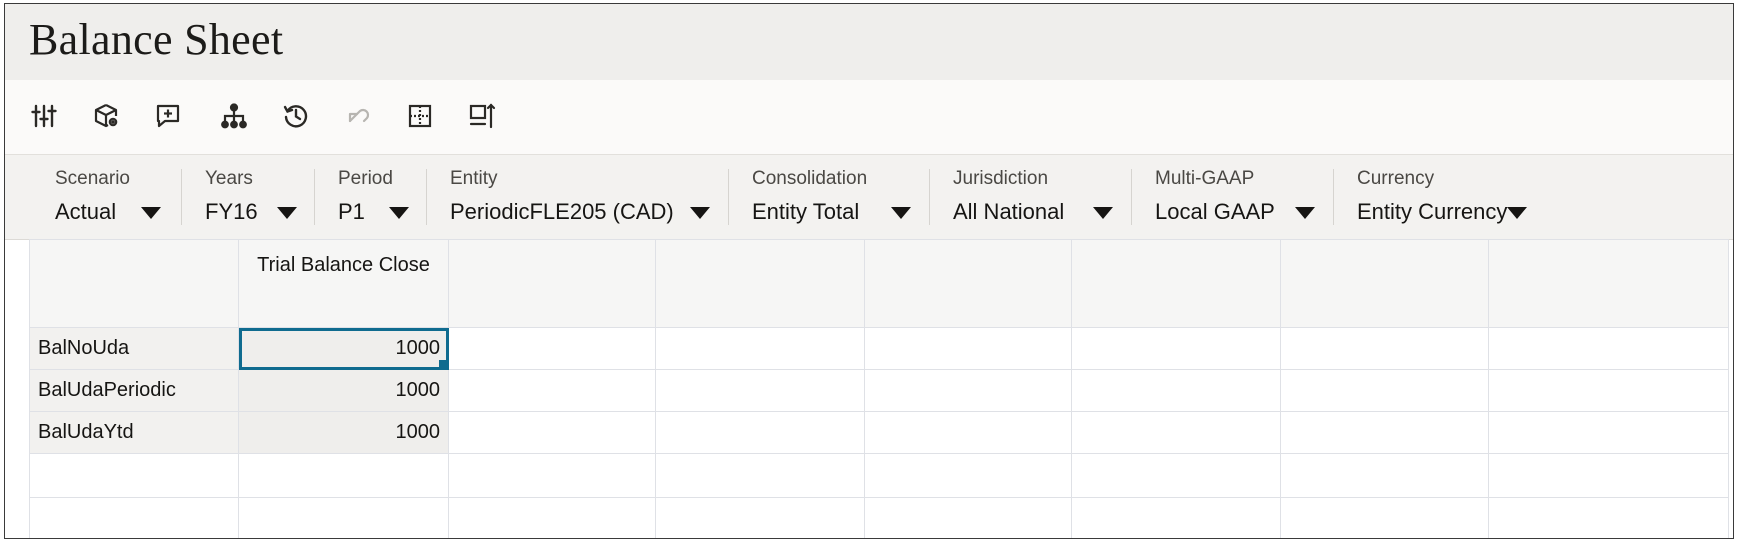  I want to click on pov-years: Years FY16, so click(247, 197).